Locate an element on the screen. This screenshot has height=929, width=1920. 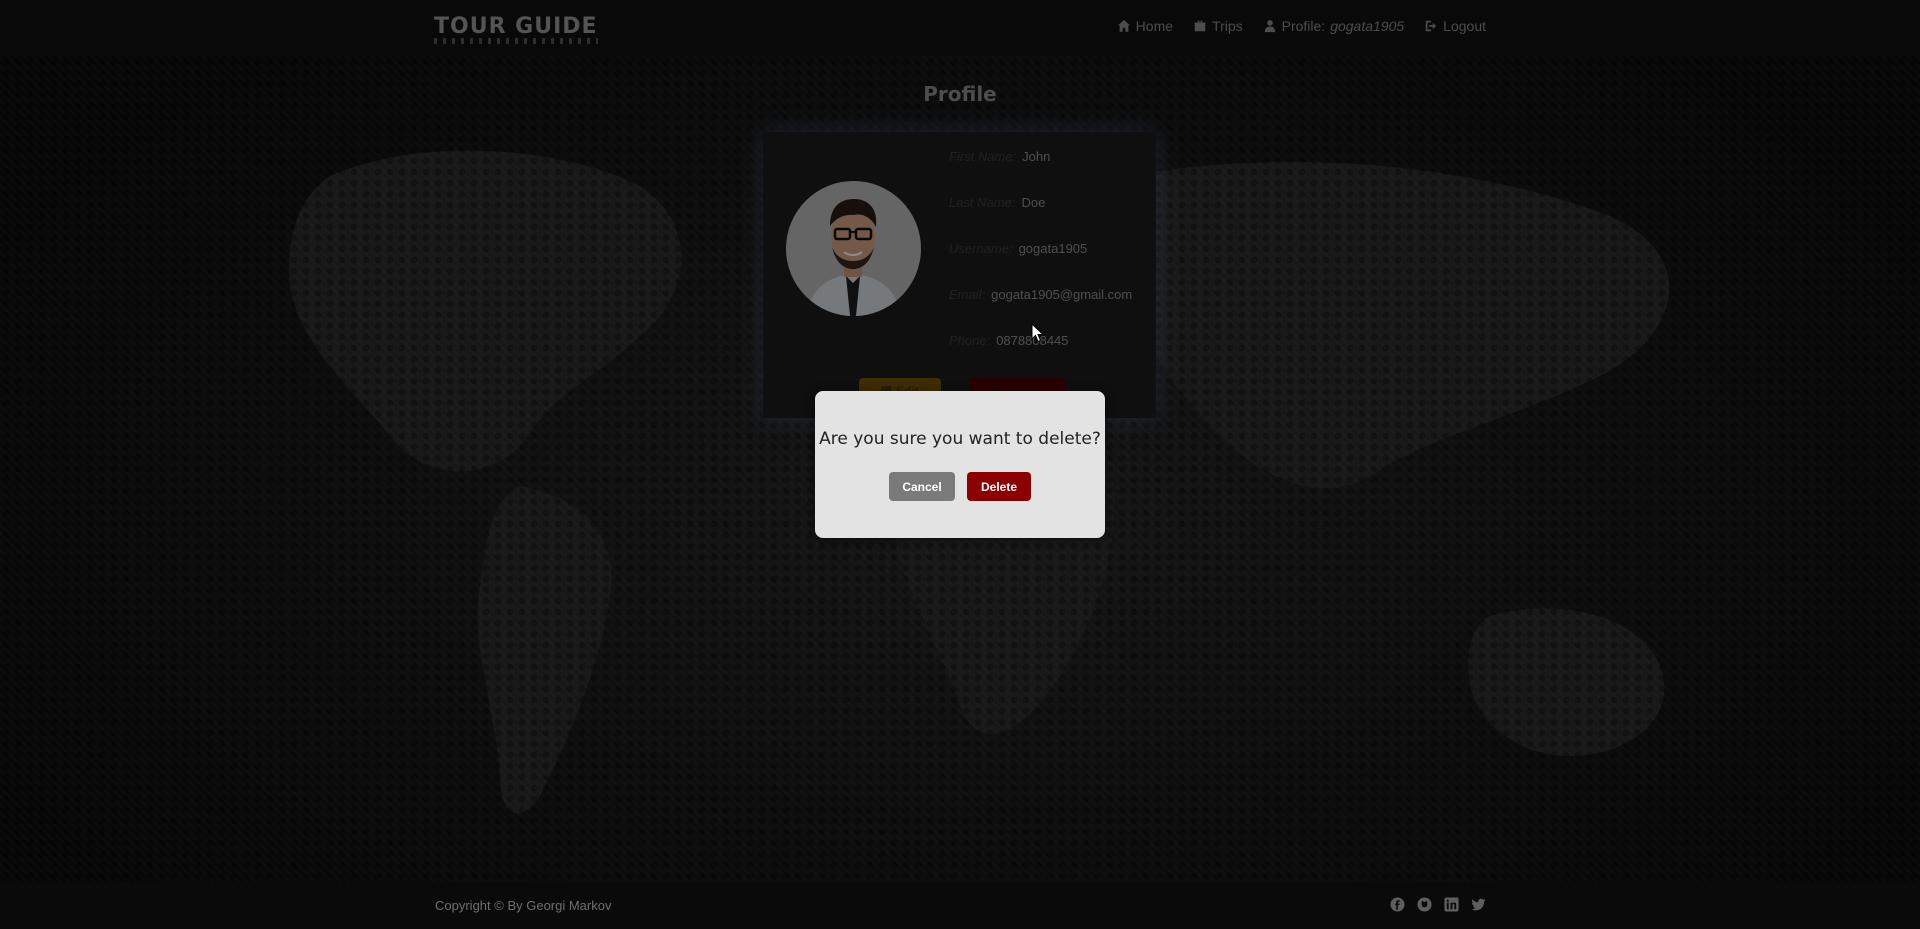
mouse-cursor-icon is located at coordinates (1038, 333).